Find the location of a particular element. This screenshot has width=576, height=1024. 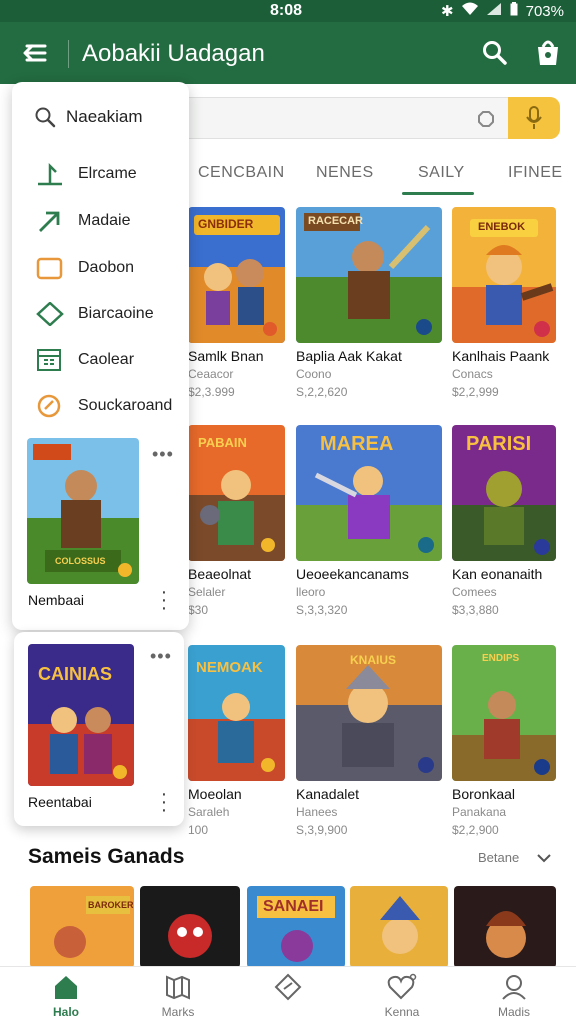

drawer-card-badge: COLOSSUS is located at coordinates (80, 561).